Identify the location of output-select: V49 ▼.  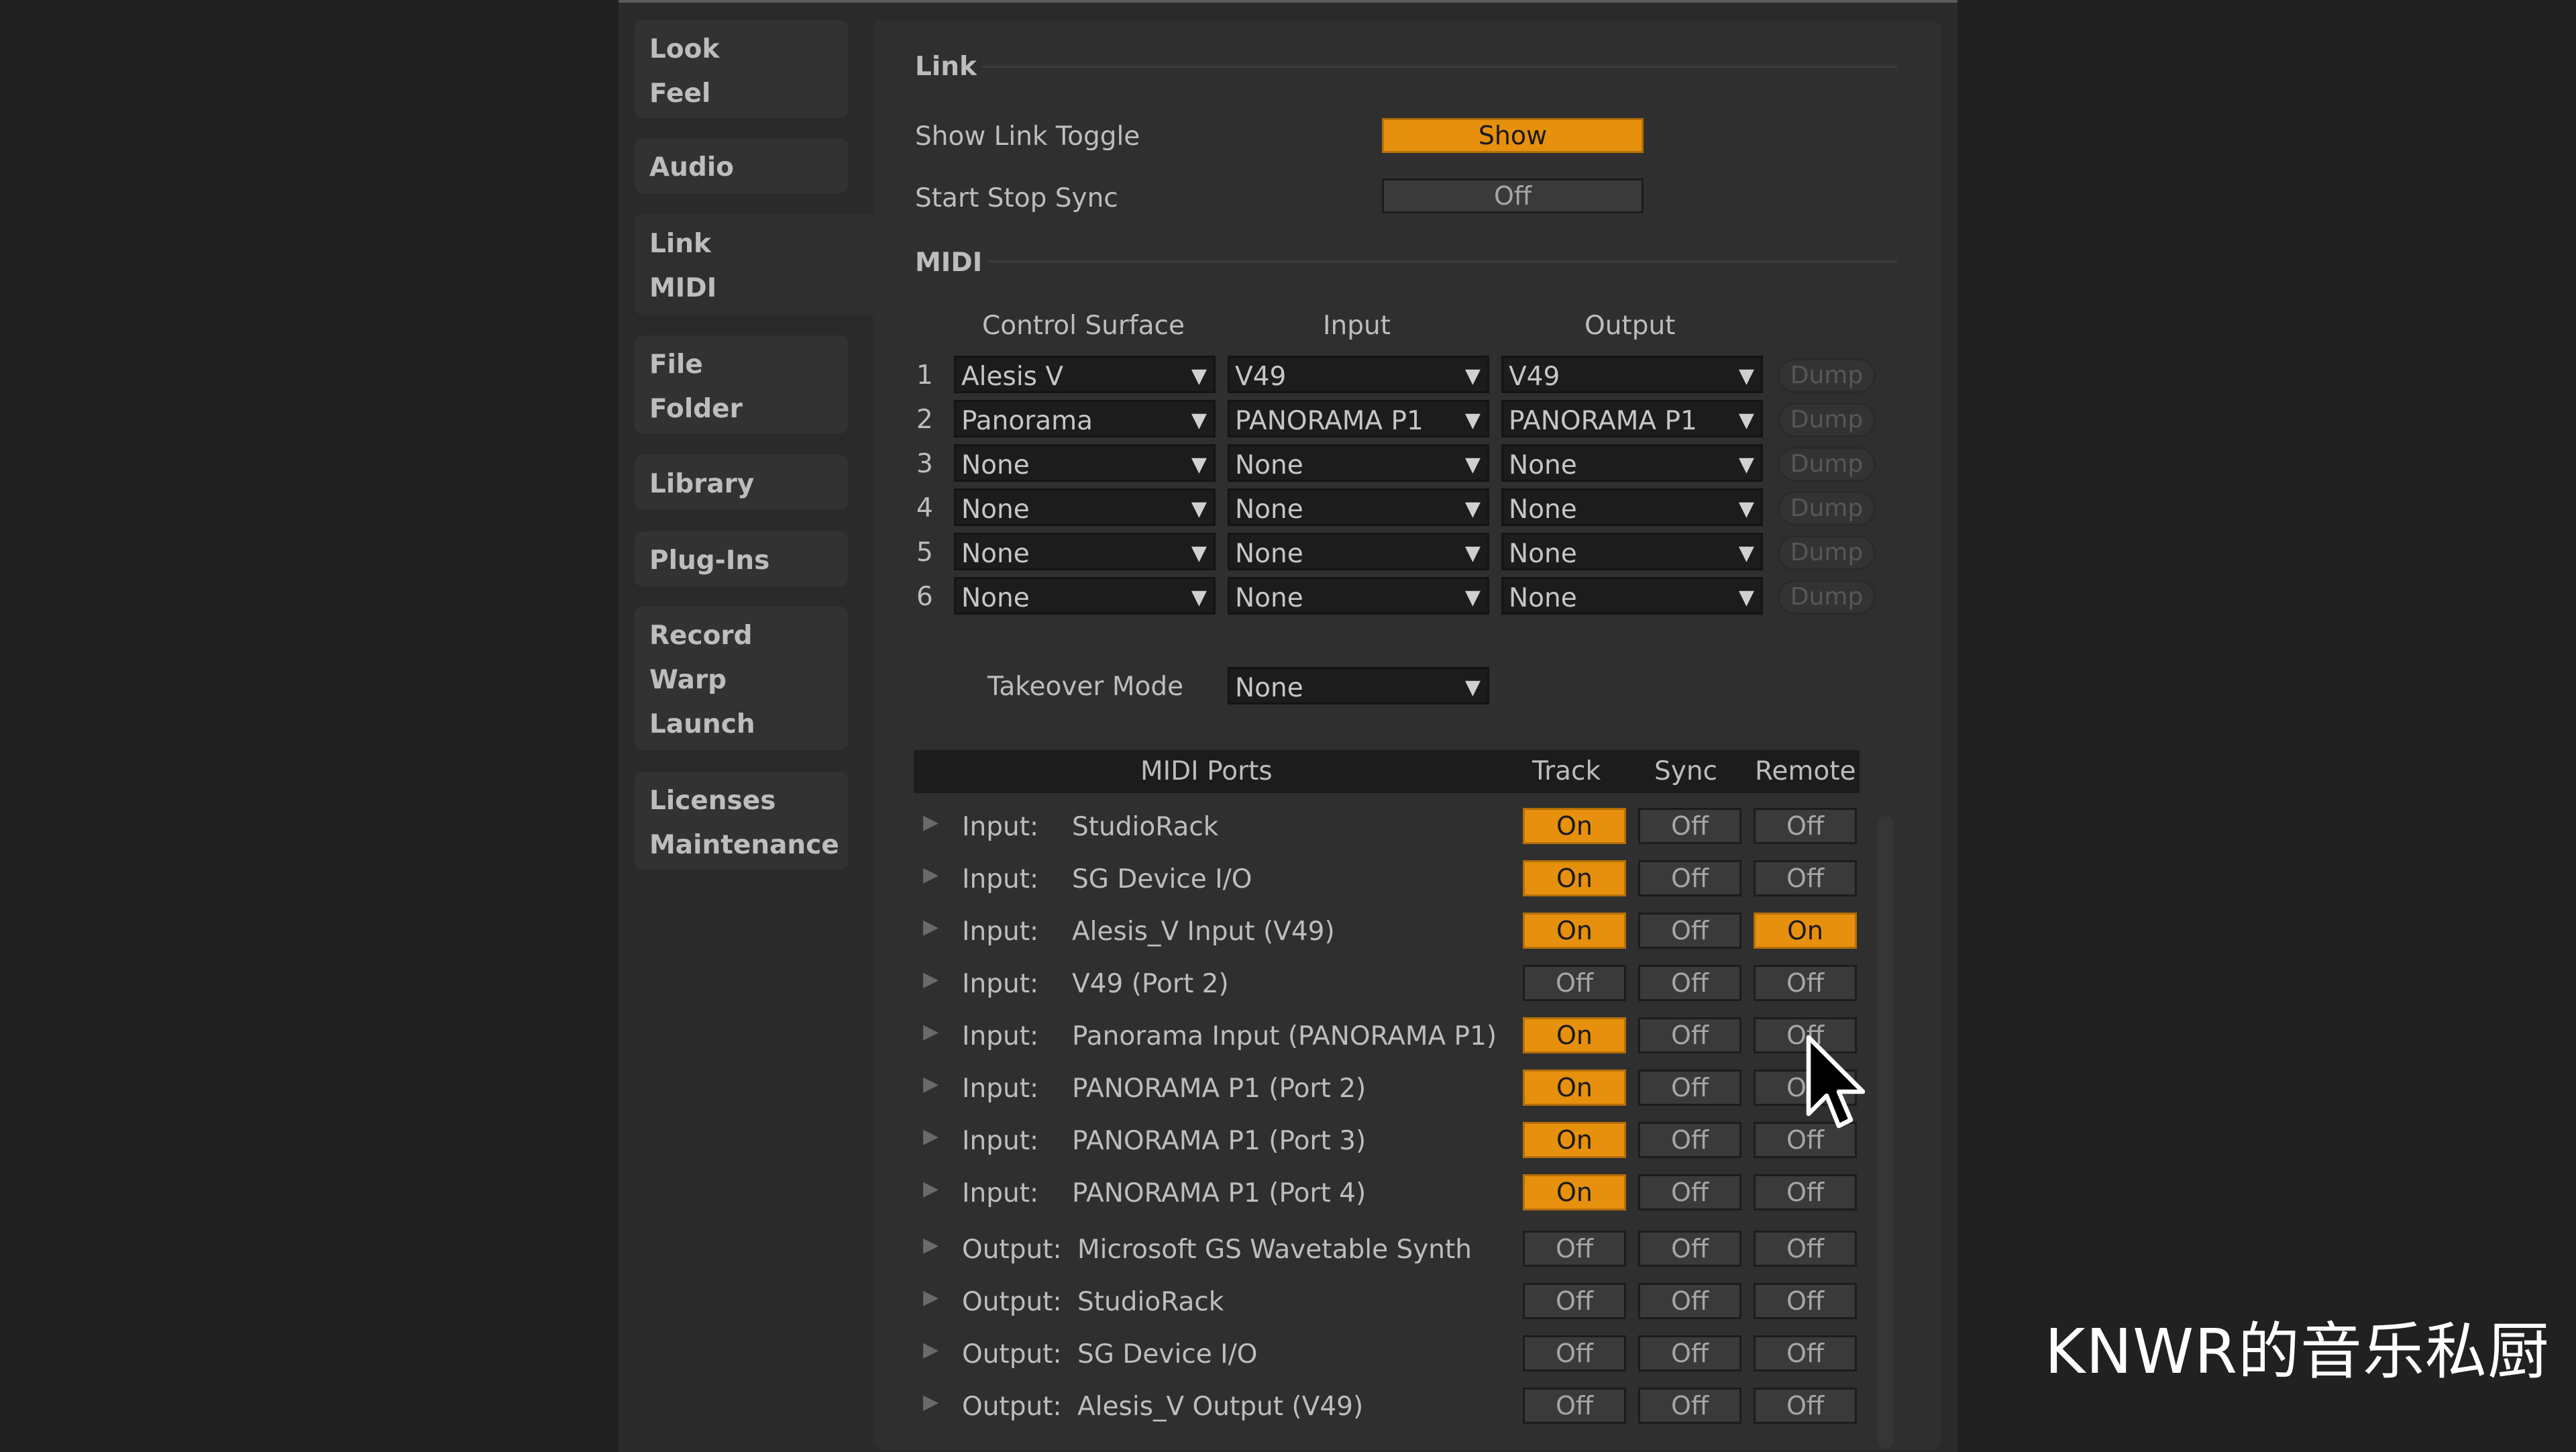
(1632, 375).